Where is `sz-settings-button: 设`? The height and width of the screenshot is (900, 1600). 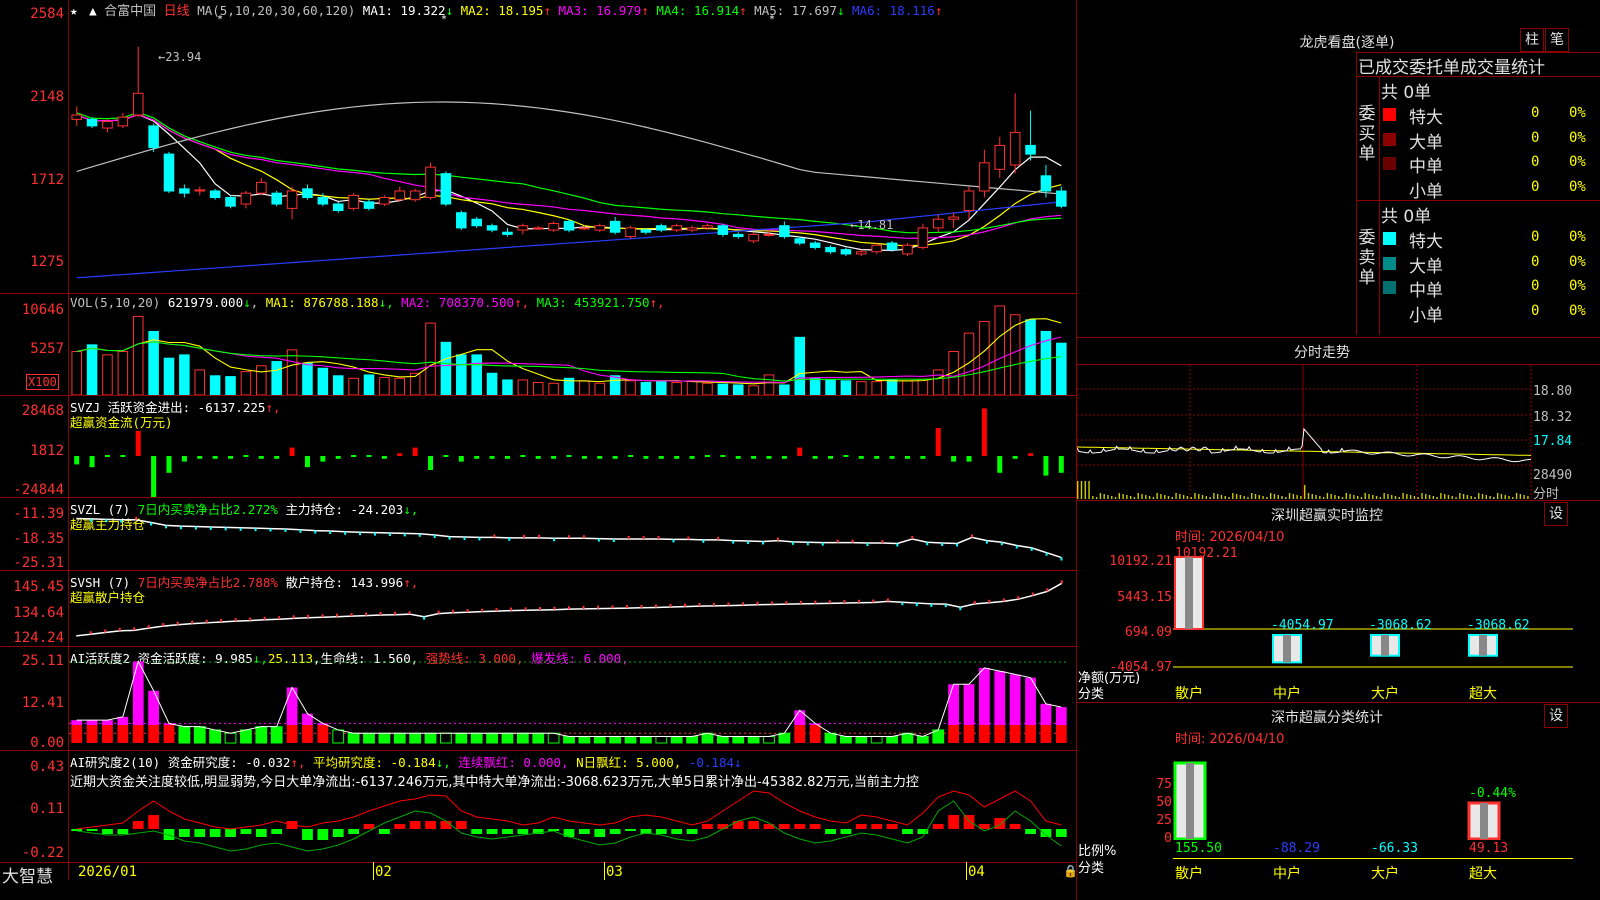 sz-settings-button: 设 is located at coordinates (1556, 514).